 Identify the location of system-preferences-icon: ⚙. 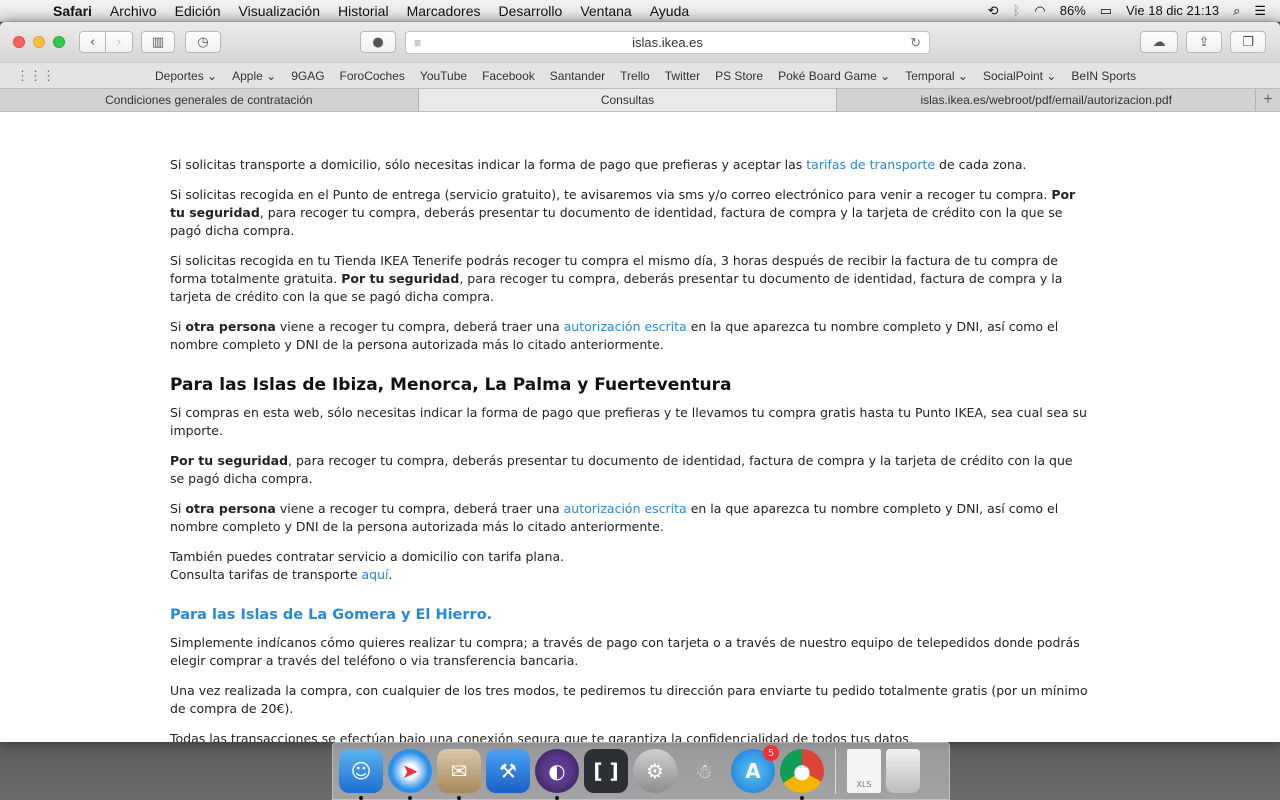
(655, 771).